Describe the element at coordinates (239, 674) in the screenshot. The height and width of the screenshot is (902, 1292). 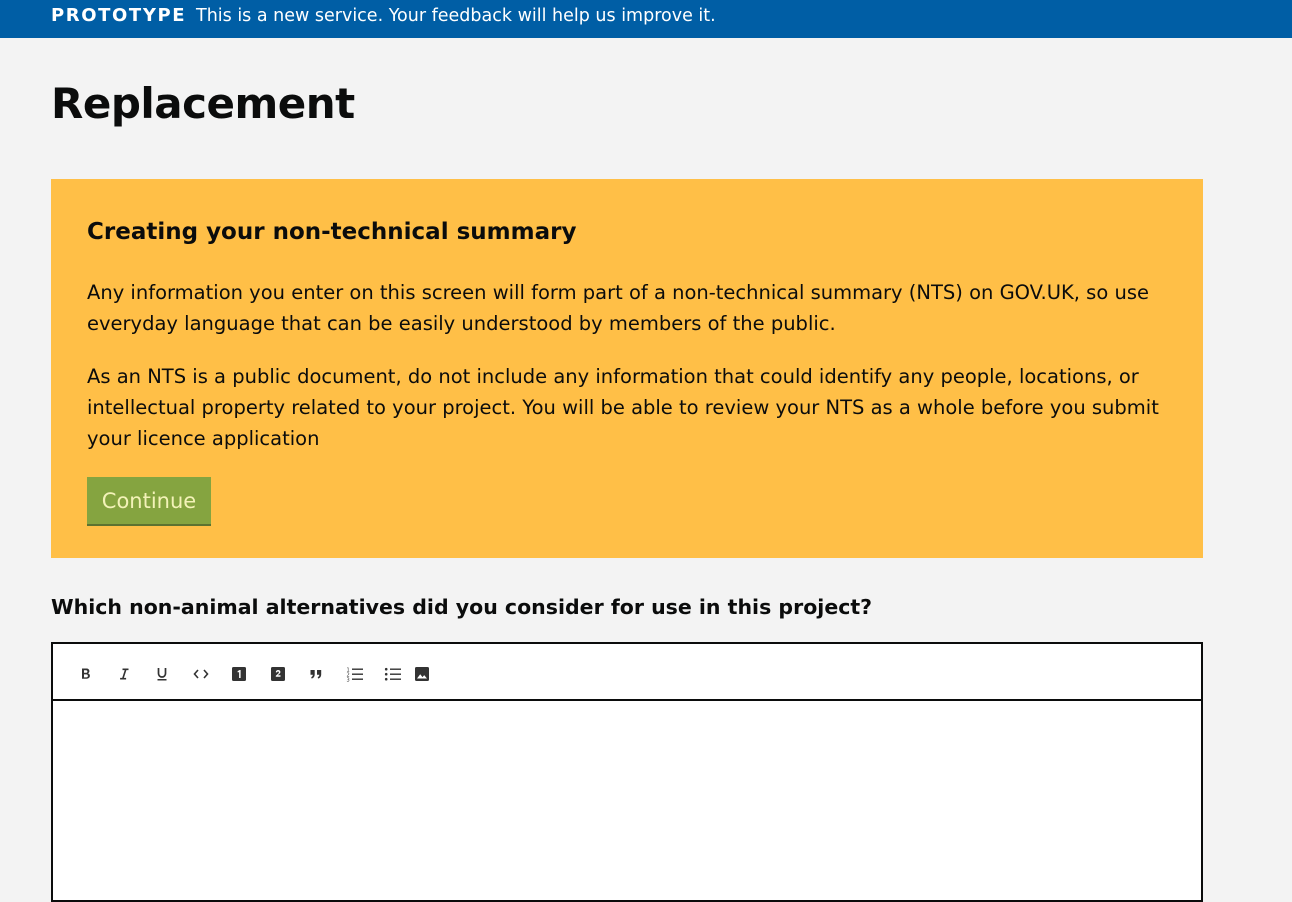
I see `heading-one-icon` at that location.